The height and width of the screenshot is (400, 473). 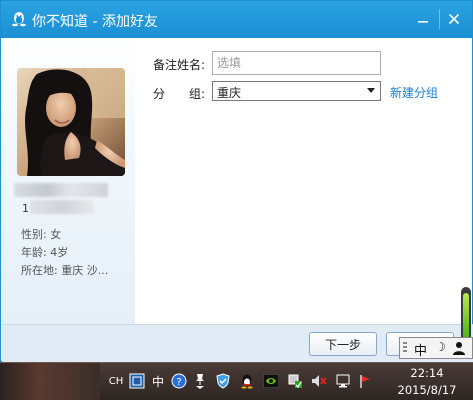 What do you see at coordinates (459, 348) in the screenshot?
I see `person-icon` at bounding box center [459, 348].